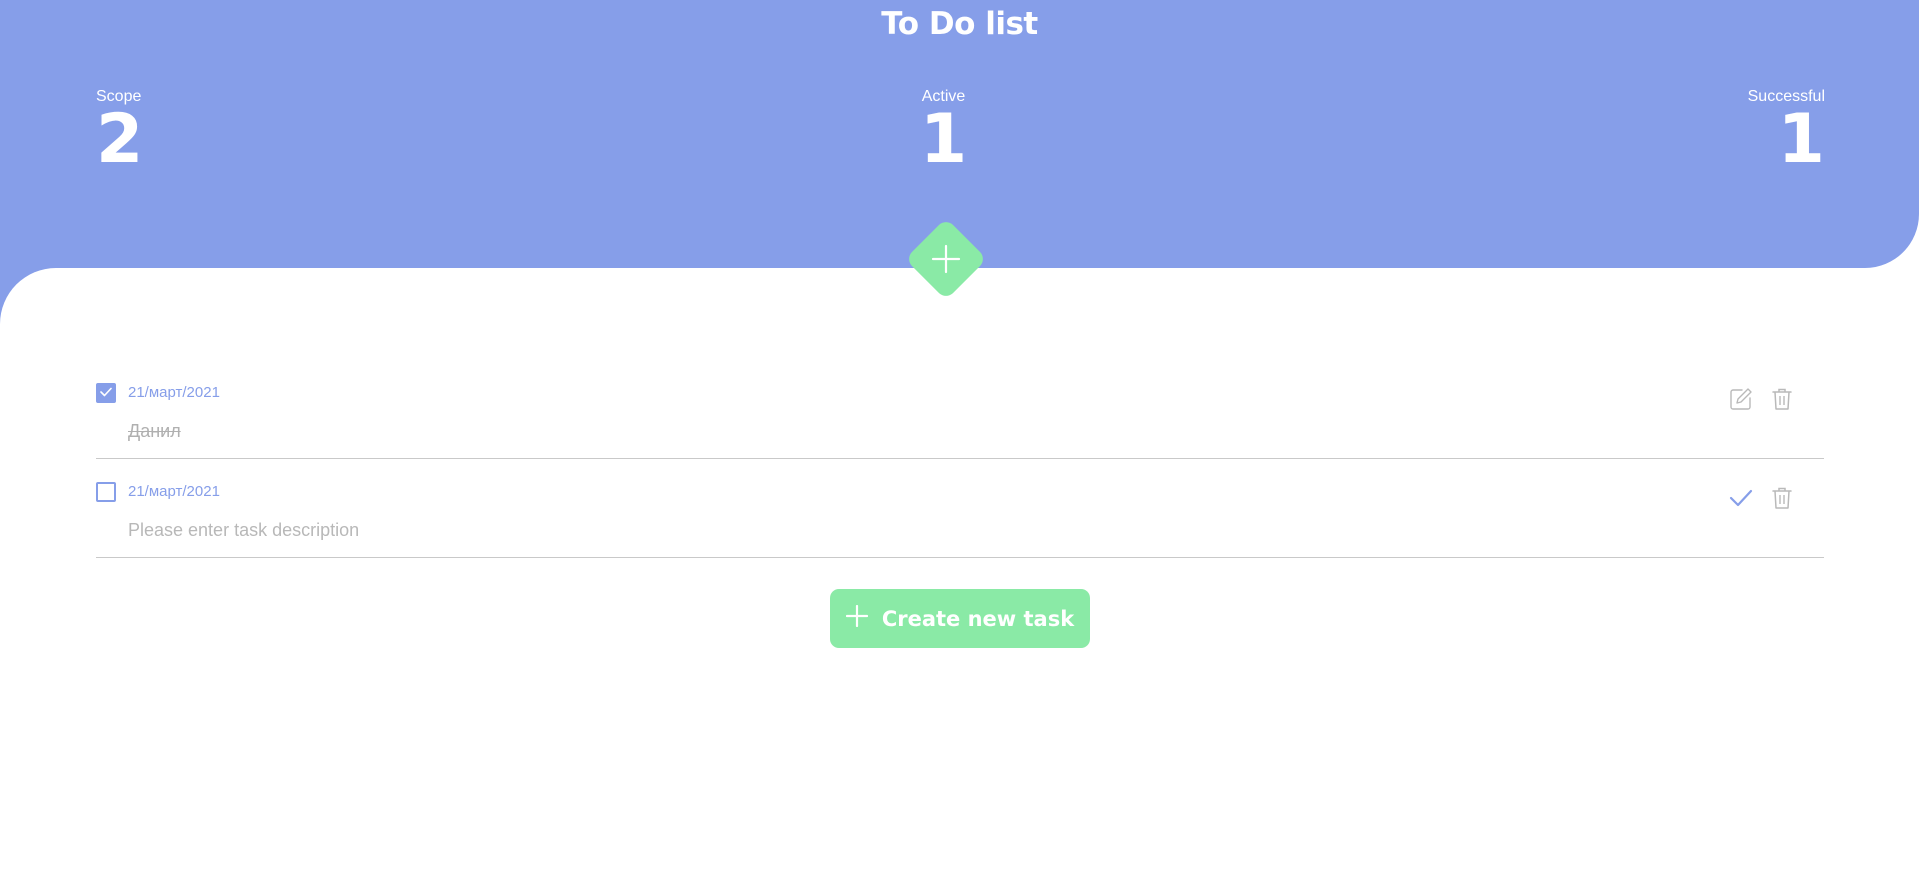  I want to click on stat-successful: Successful 1, so click(1786, 133).